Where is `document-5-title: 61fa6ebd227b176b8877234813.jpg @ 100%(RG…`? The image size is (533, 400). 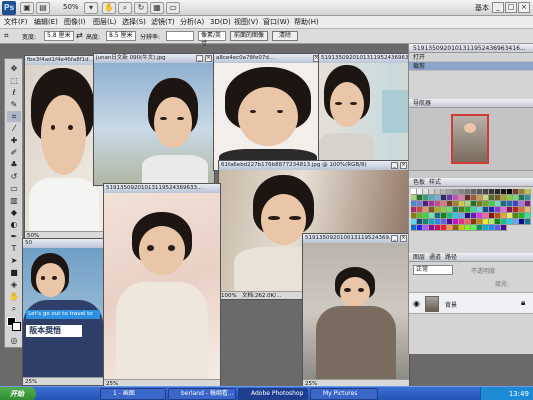 document-5-title: 61fa6ebd227b176b8877234813.jpg @ 100%(RG… is located at coordinates (314, 165).